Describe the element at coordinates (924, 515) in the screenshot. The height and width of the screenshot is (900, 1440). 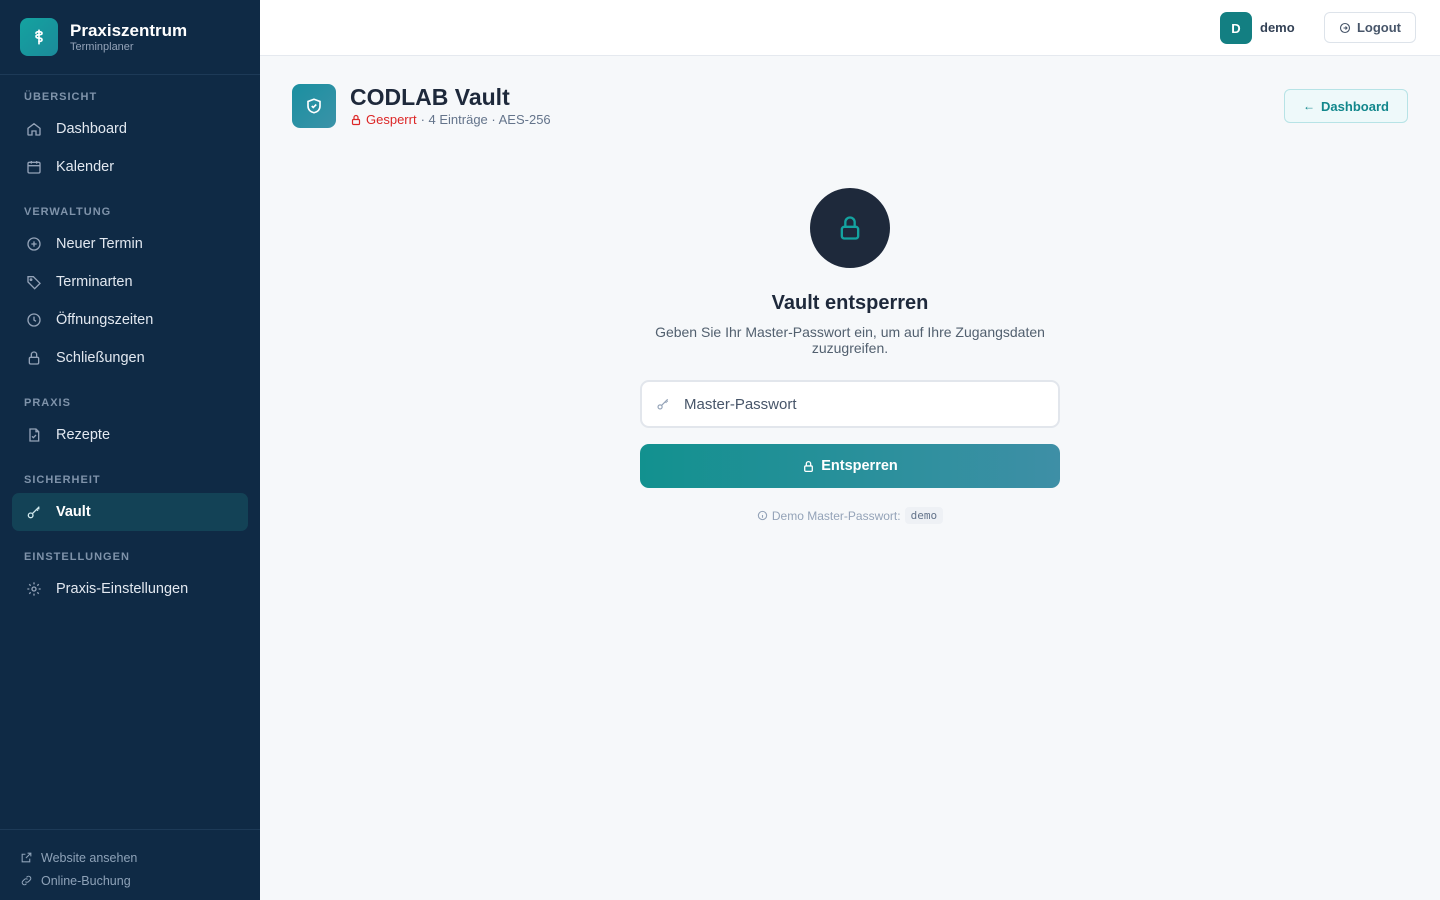
I see `hint-password-value: demo` at that location.